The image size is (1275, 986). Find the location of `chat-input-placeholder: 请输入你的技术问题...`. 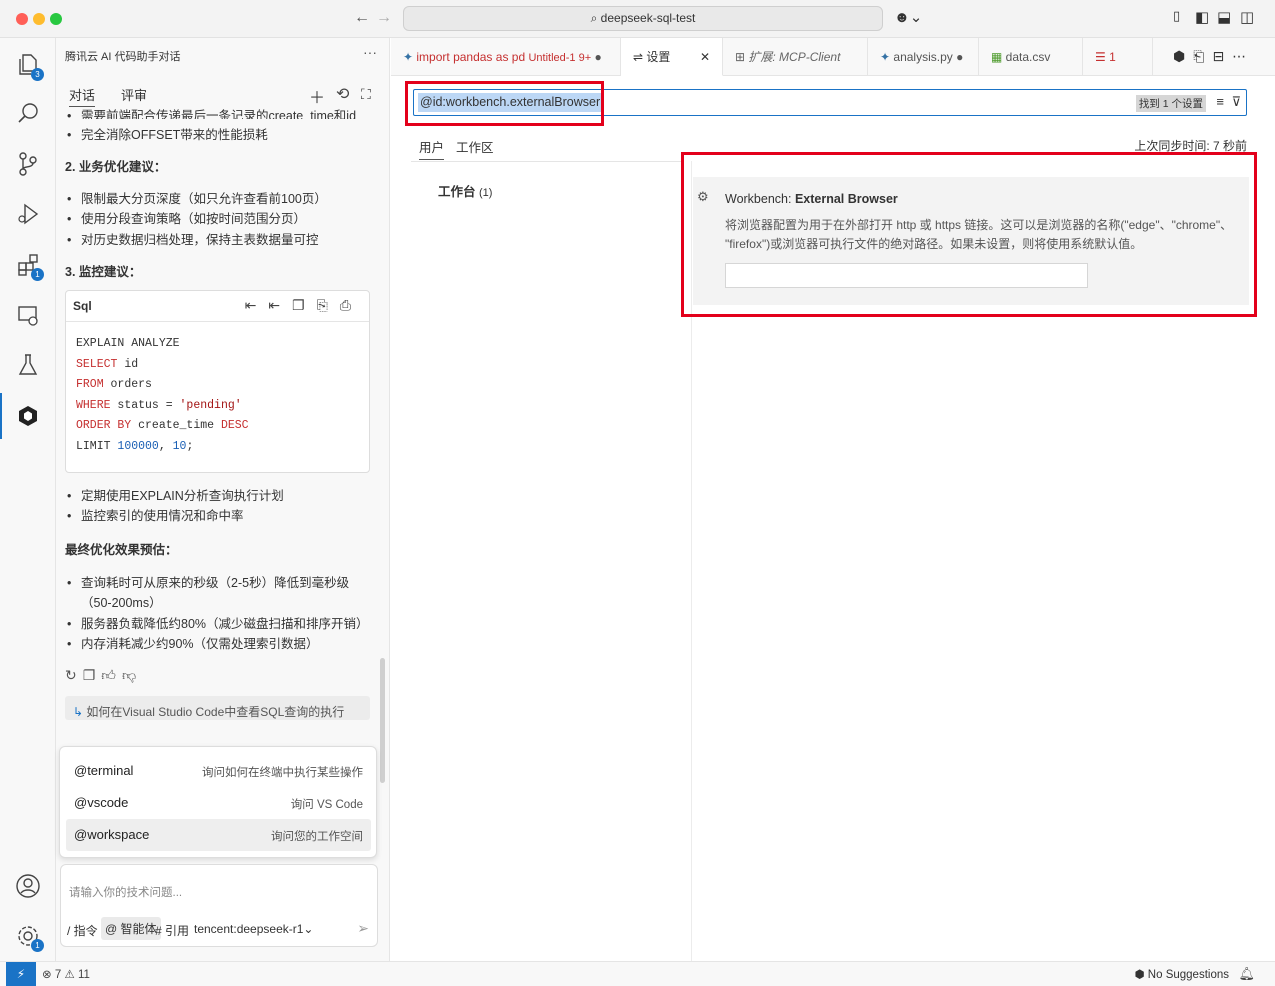

chat-input-placeholder: 请输入你的技术问题... is located at coordinates (125, 892).